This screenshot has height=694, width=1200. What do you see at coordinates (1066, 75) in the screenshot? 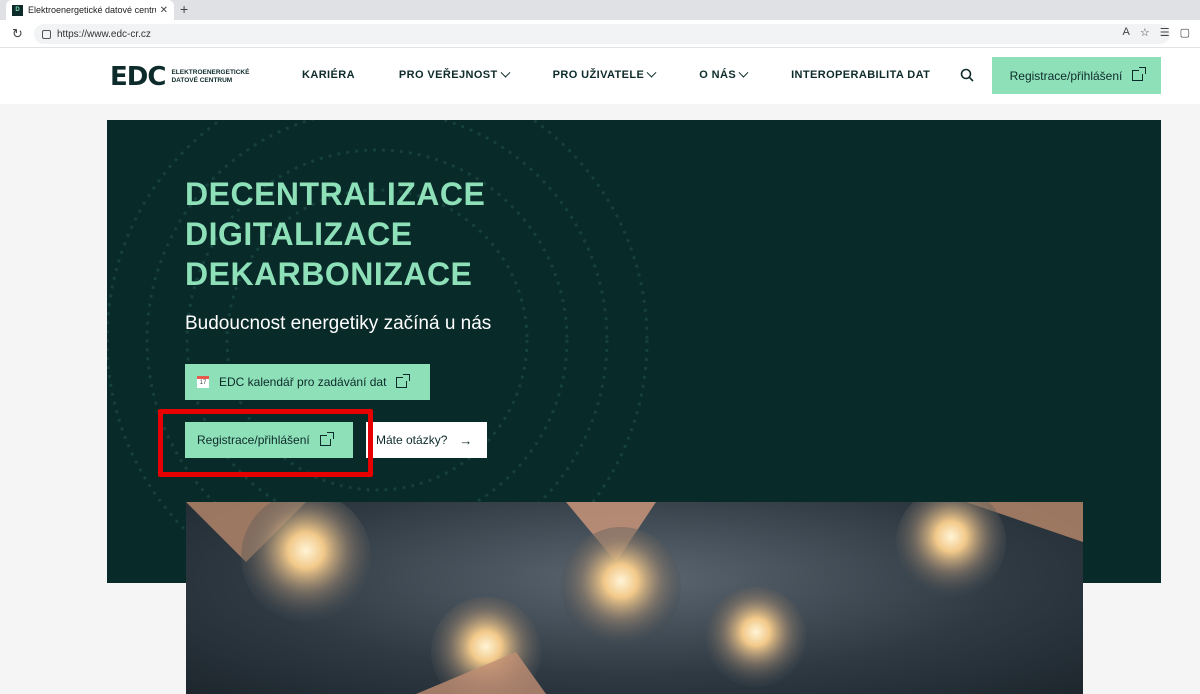
I see `header-cta-label: Registrace/přihlášení` at bounding box center [1066, 75].